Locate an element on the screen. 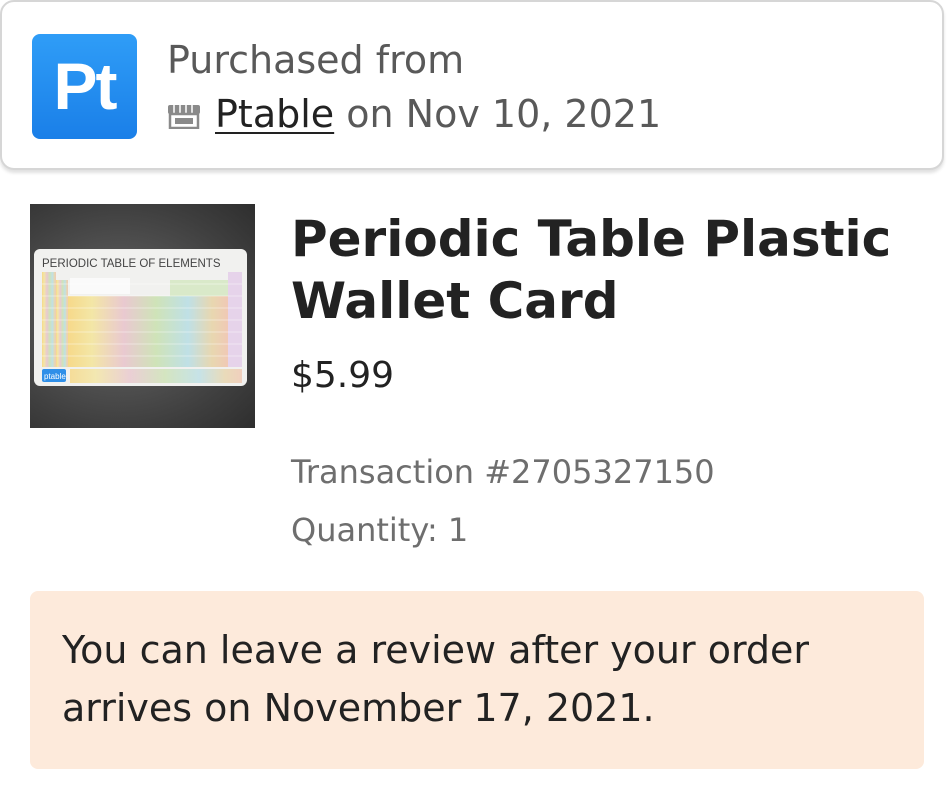 The height and width of the screenshot is (799, 948). product-image: PERIODIC TABLE OF ELEMENTS ptable is located at coordinates (142, 316).